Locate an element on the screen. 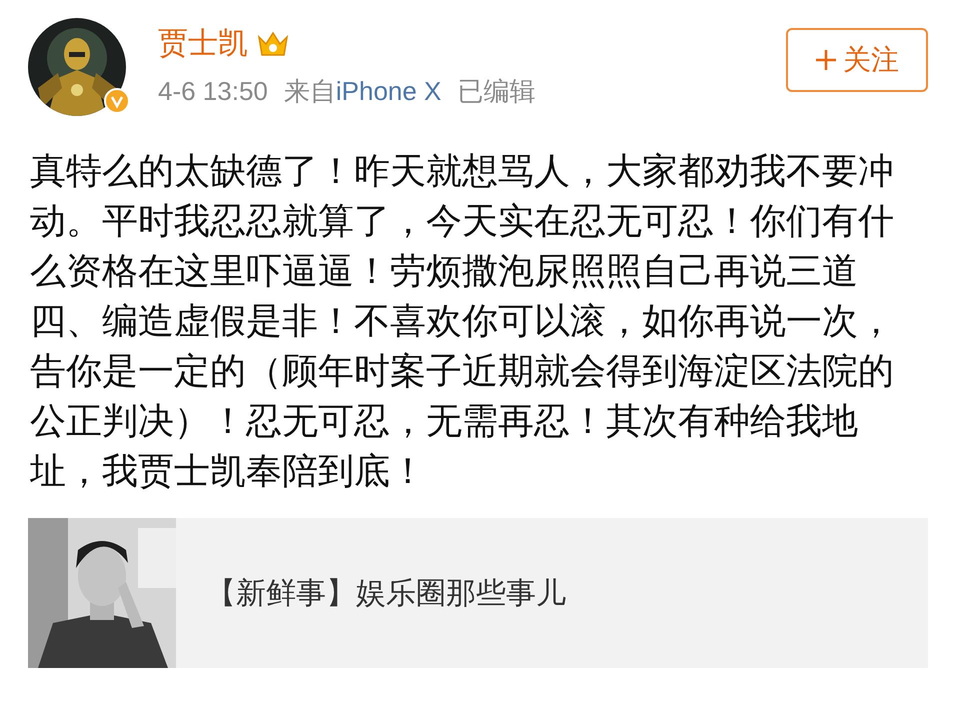  card-title: 【新鲜事】娱乐圈那些事儿 is located at coordinates (386, 594).